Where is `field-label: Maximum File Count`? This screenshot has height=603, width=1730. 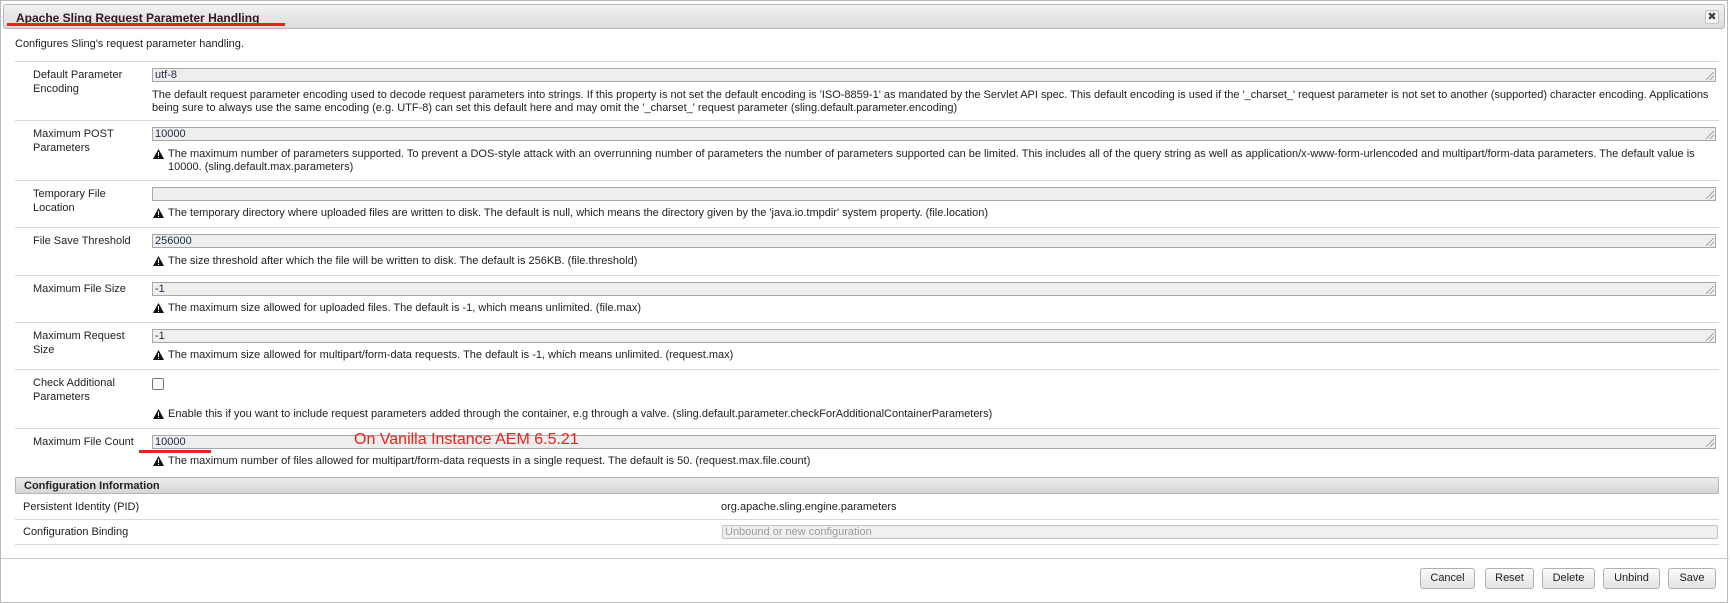
field-label: Maximum File Count is located at coordinates (83, 442).